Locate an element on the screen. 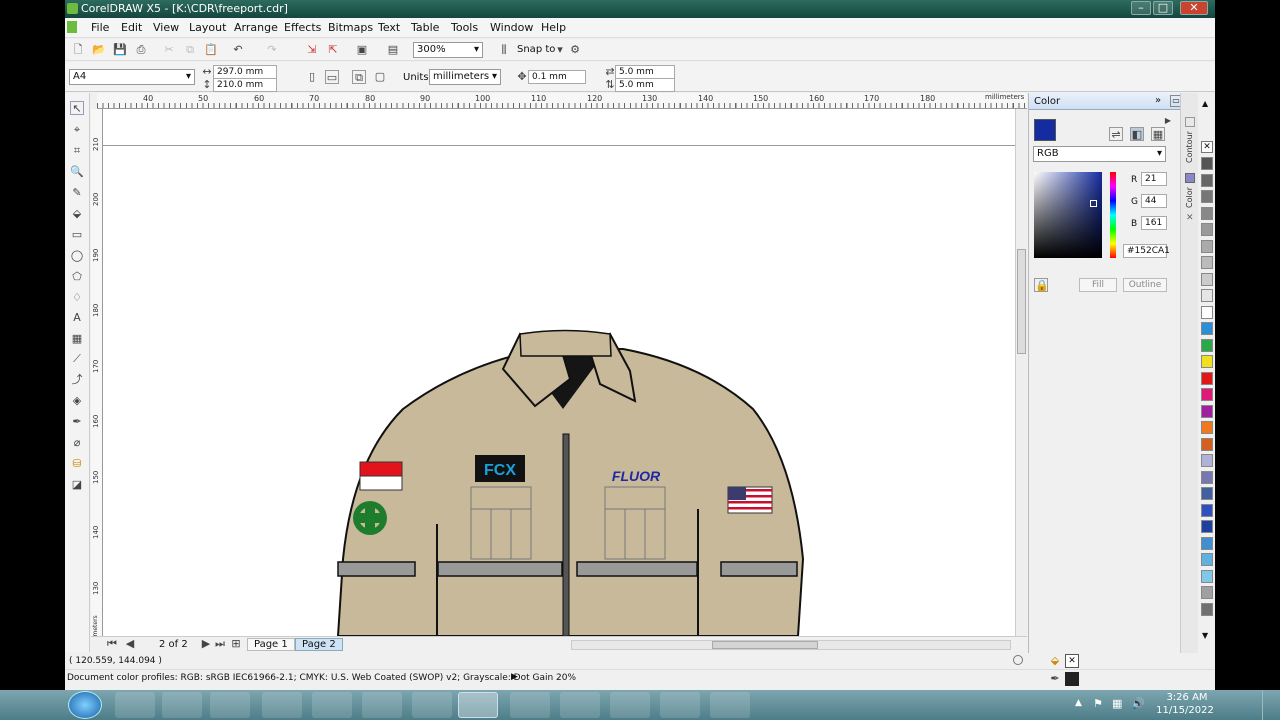 The image size is (1280, 720). h-scroll-thumb is located at coordinates (765, 645).